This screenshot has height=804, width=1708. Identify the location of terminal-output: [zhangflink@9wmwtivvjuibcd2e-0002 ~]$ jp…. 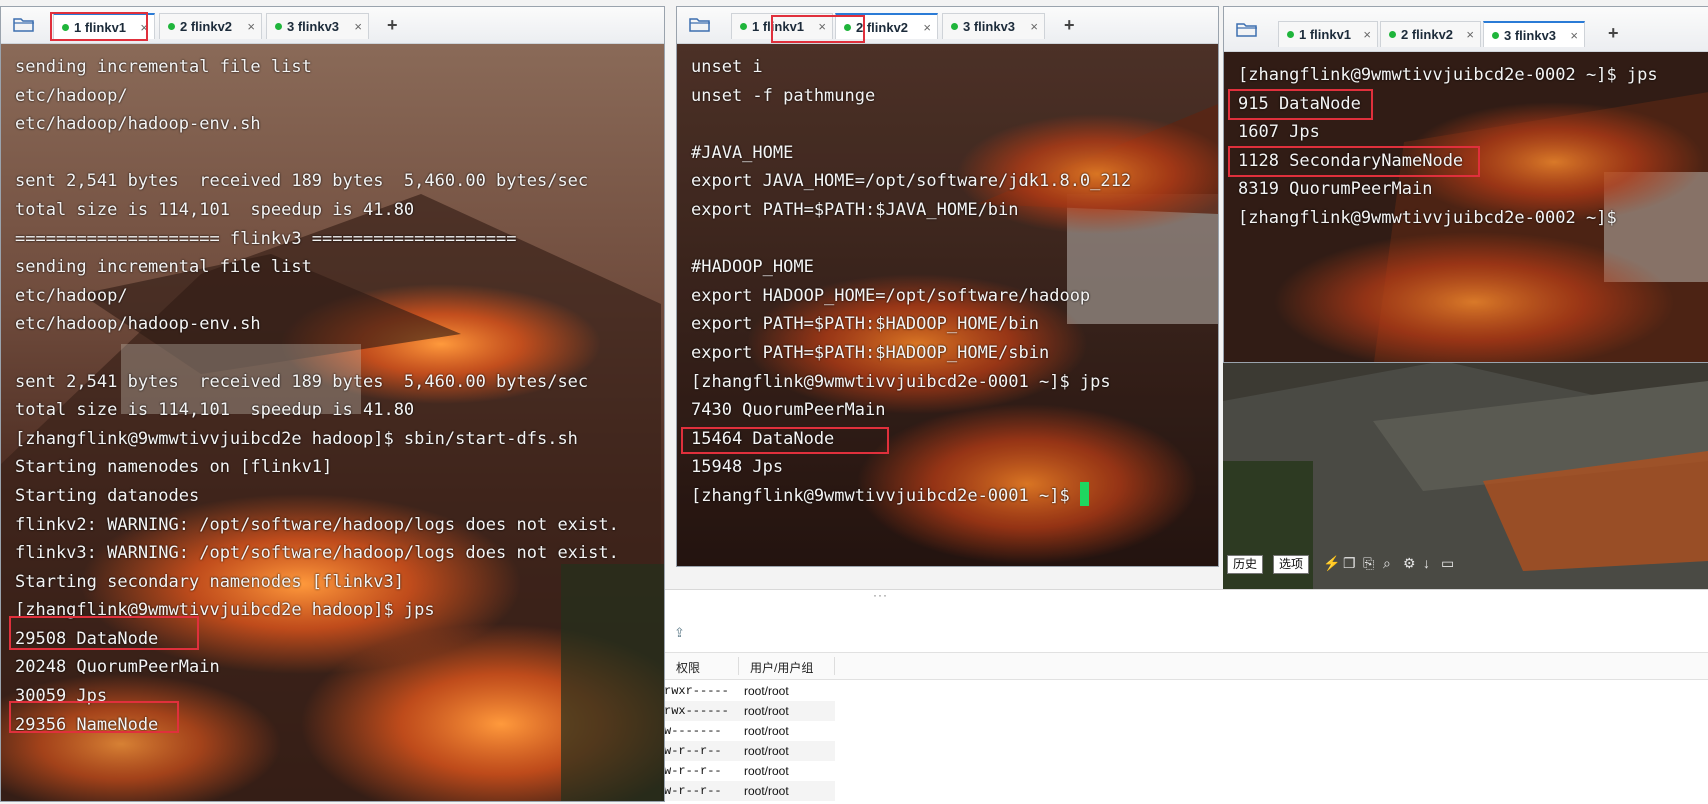
(1466, 207).